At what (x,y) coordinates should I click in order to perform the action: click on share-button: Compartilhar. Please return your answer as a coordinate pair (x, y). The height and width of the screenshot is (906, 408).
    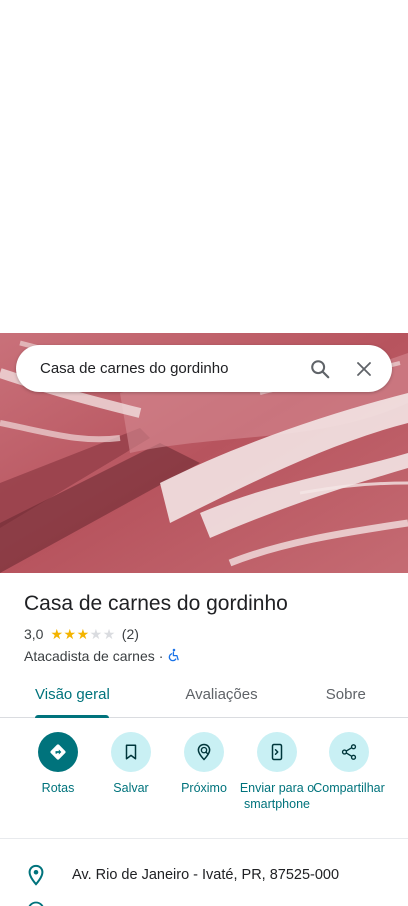
    Looking at the image, I should click on (349, 764).